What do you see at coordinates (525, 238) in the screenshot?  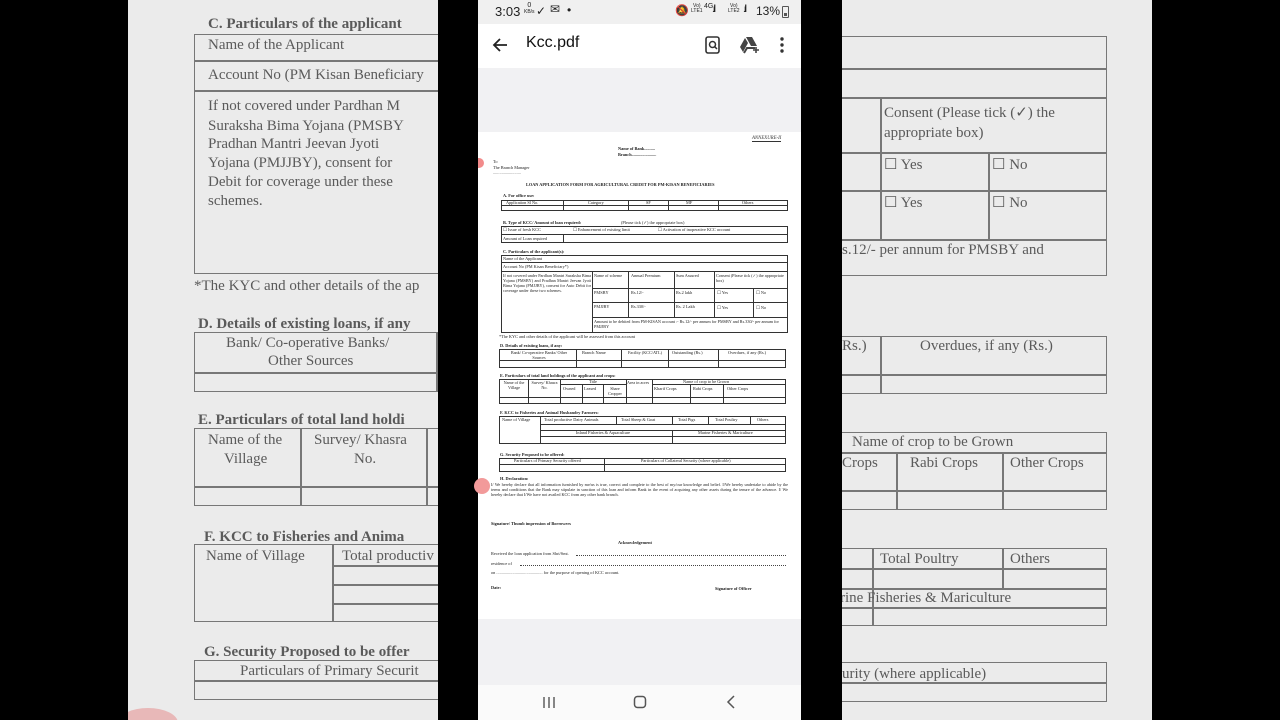 I see `amount-of-loan: Amount of Loan required` at bounding box center [525, 238].